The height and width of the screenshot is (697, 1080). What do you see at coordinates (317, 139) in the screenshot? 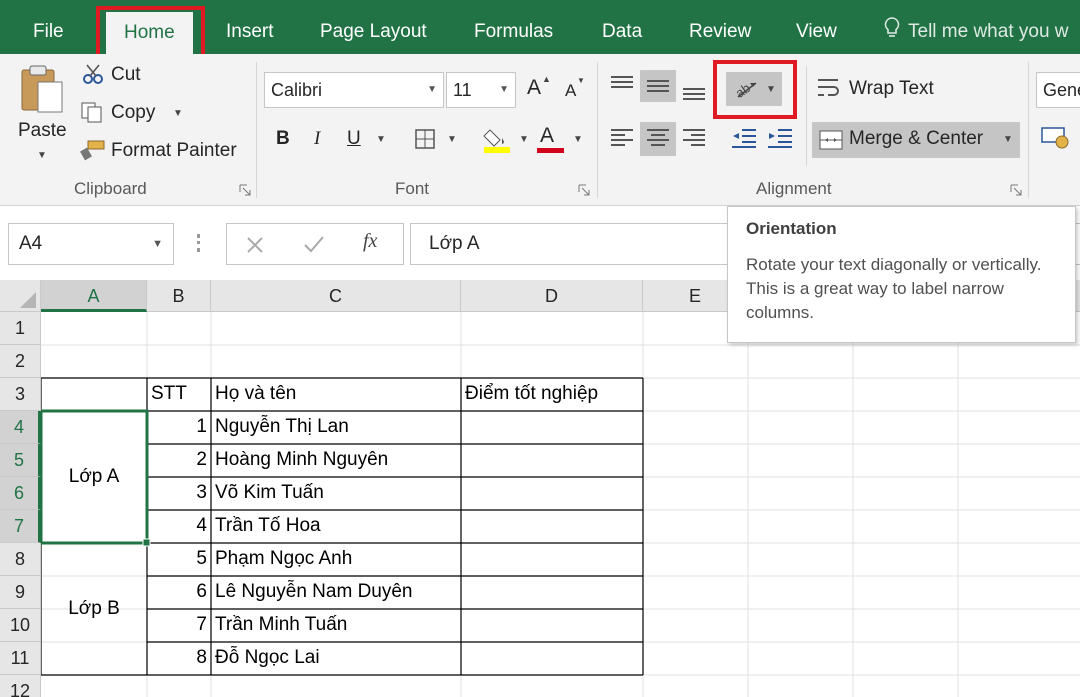
I see `italic-button: I` at bounding box center [317, 139].